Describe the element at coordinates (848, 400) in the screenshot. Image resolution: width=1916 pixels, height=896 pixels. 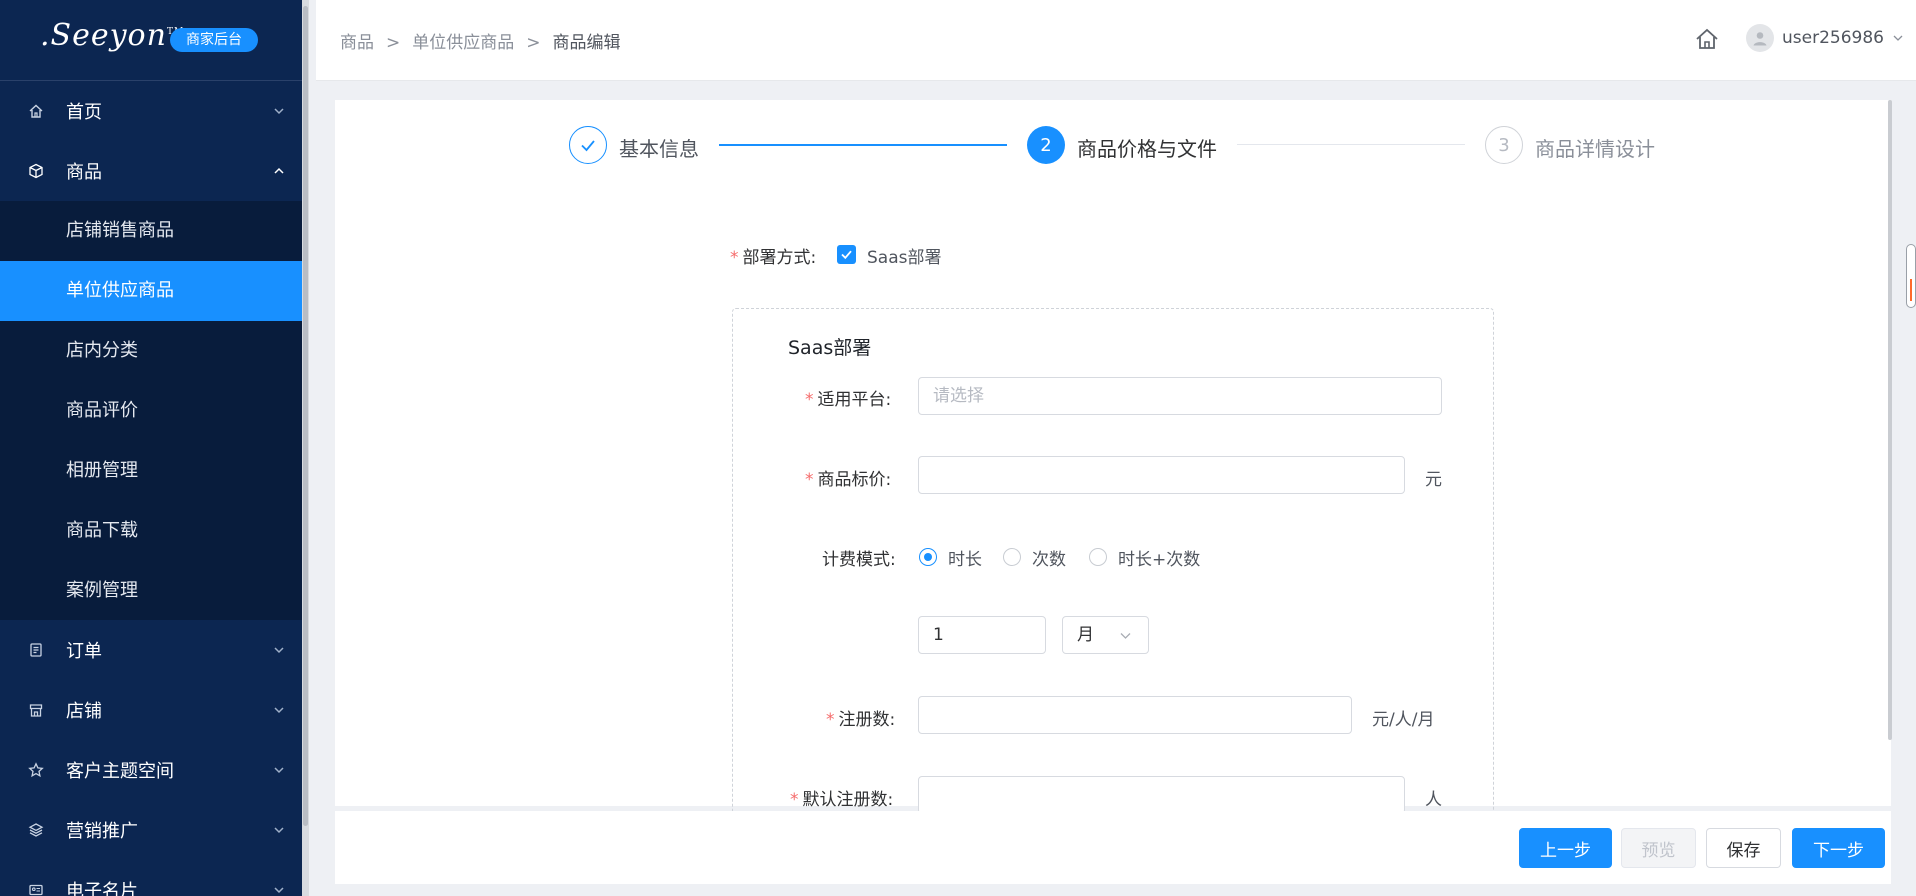
I see `platform-label: * 适用平台:` at that location.